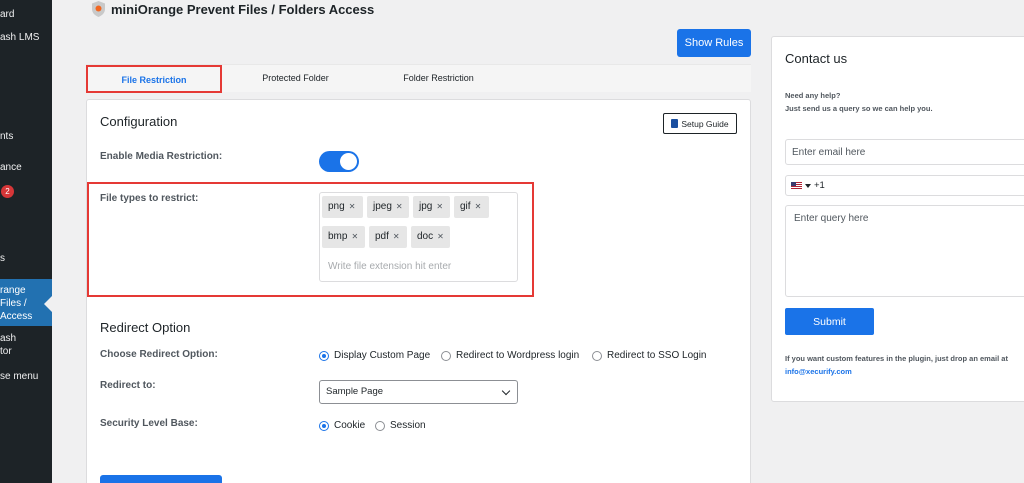 This screenshot has height=483, width=1024. I want to click on book-icon, so click(675, 123).